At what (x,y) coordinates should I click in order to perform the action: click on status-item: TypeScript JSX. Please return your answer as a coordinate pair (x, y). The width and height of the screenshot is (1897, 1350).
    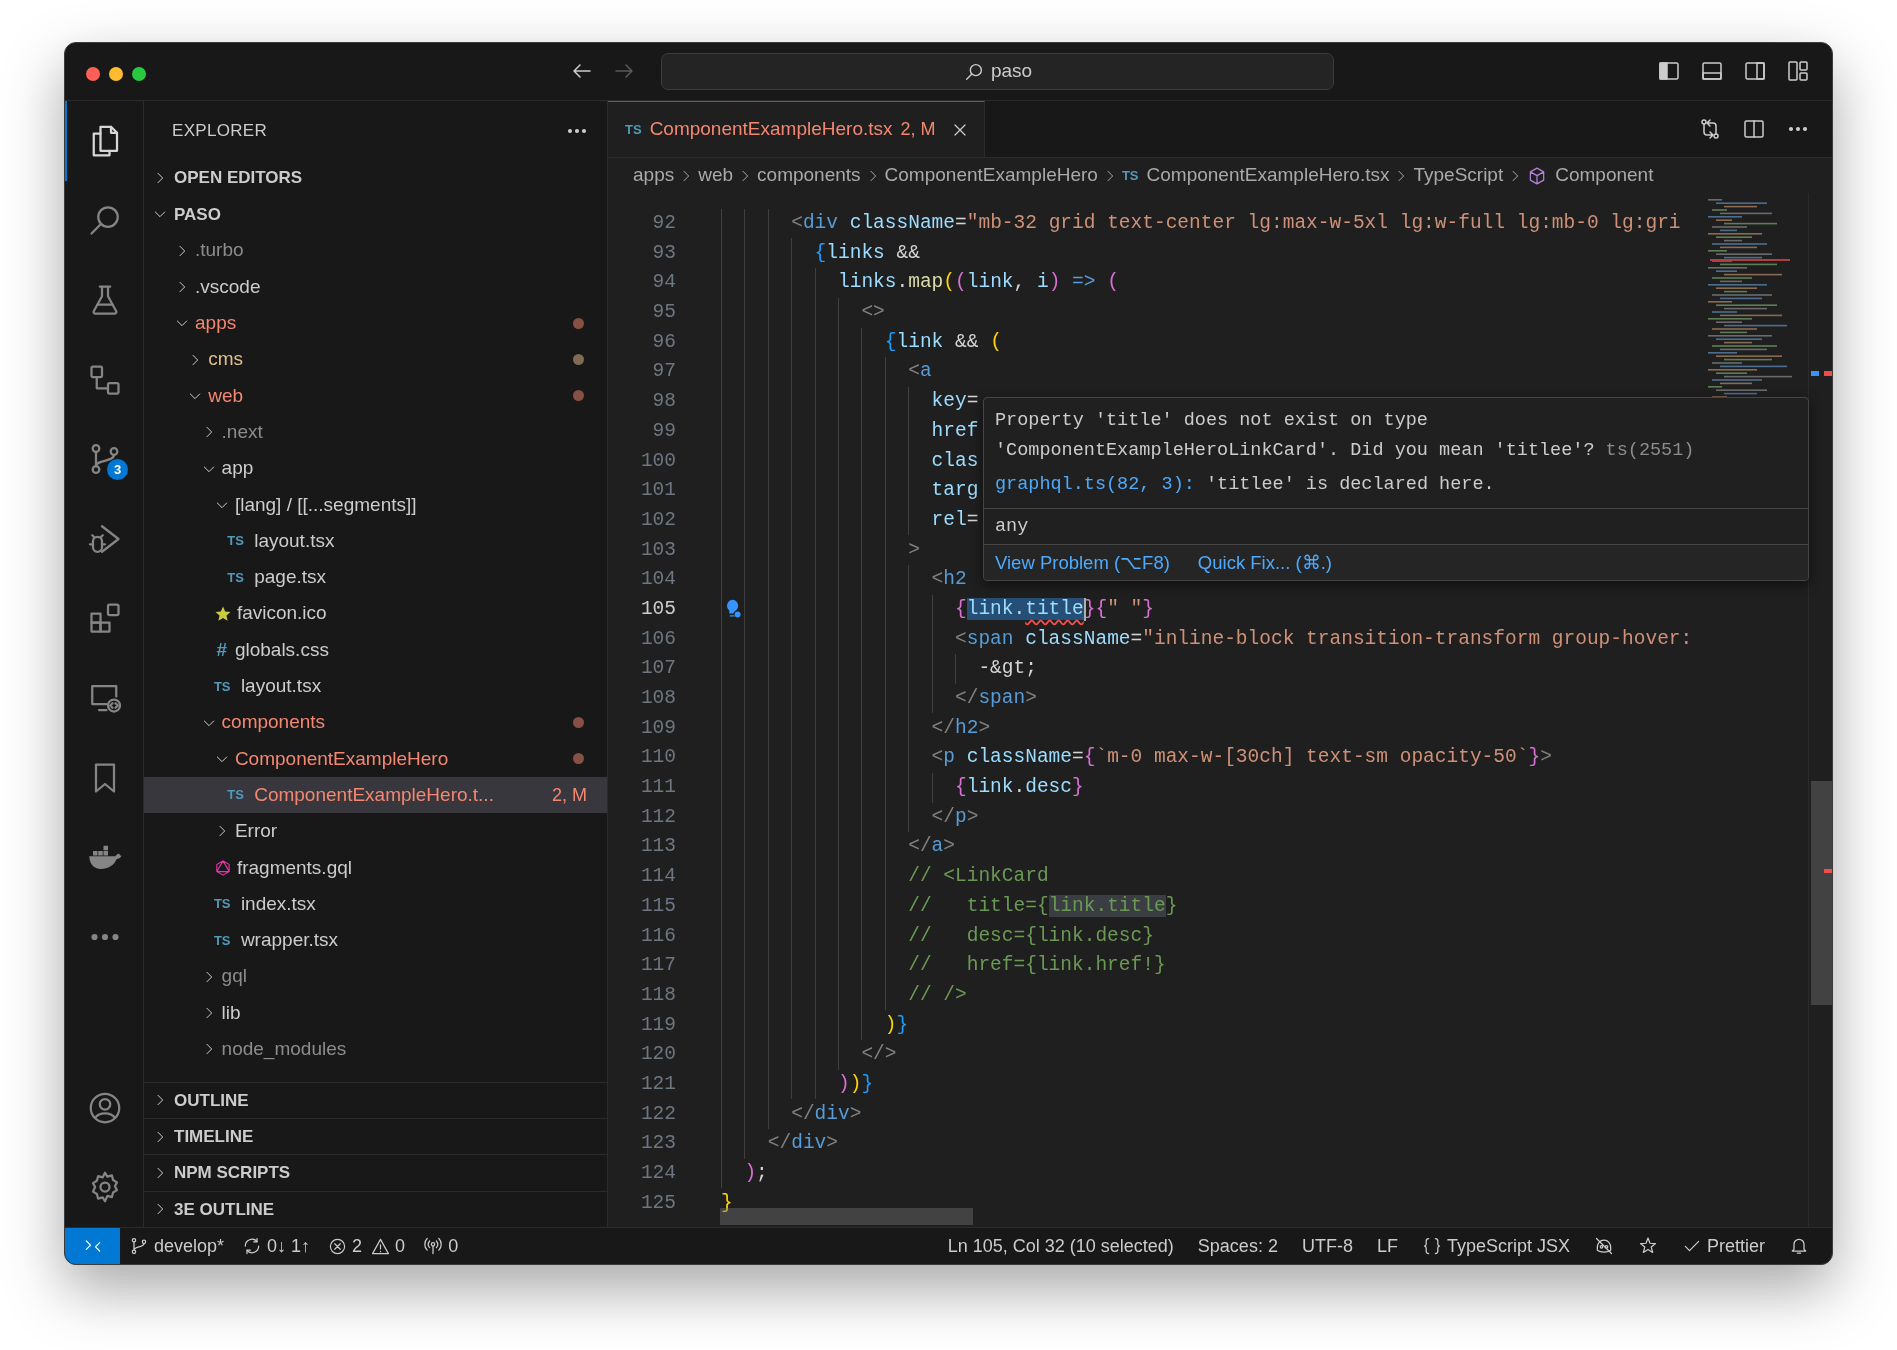
    Looking at the image, I should click on (1495, 1246).